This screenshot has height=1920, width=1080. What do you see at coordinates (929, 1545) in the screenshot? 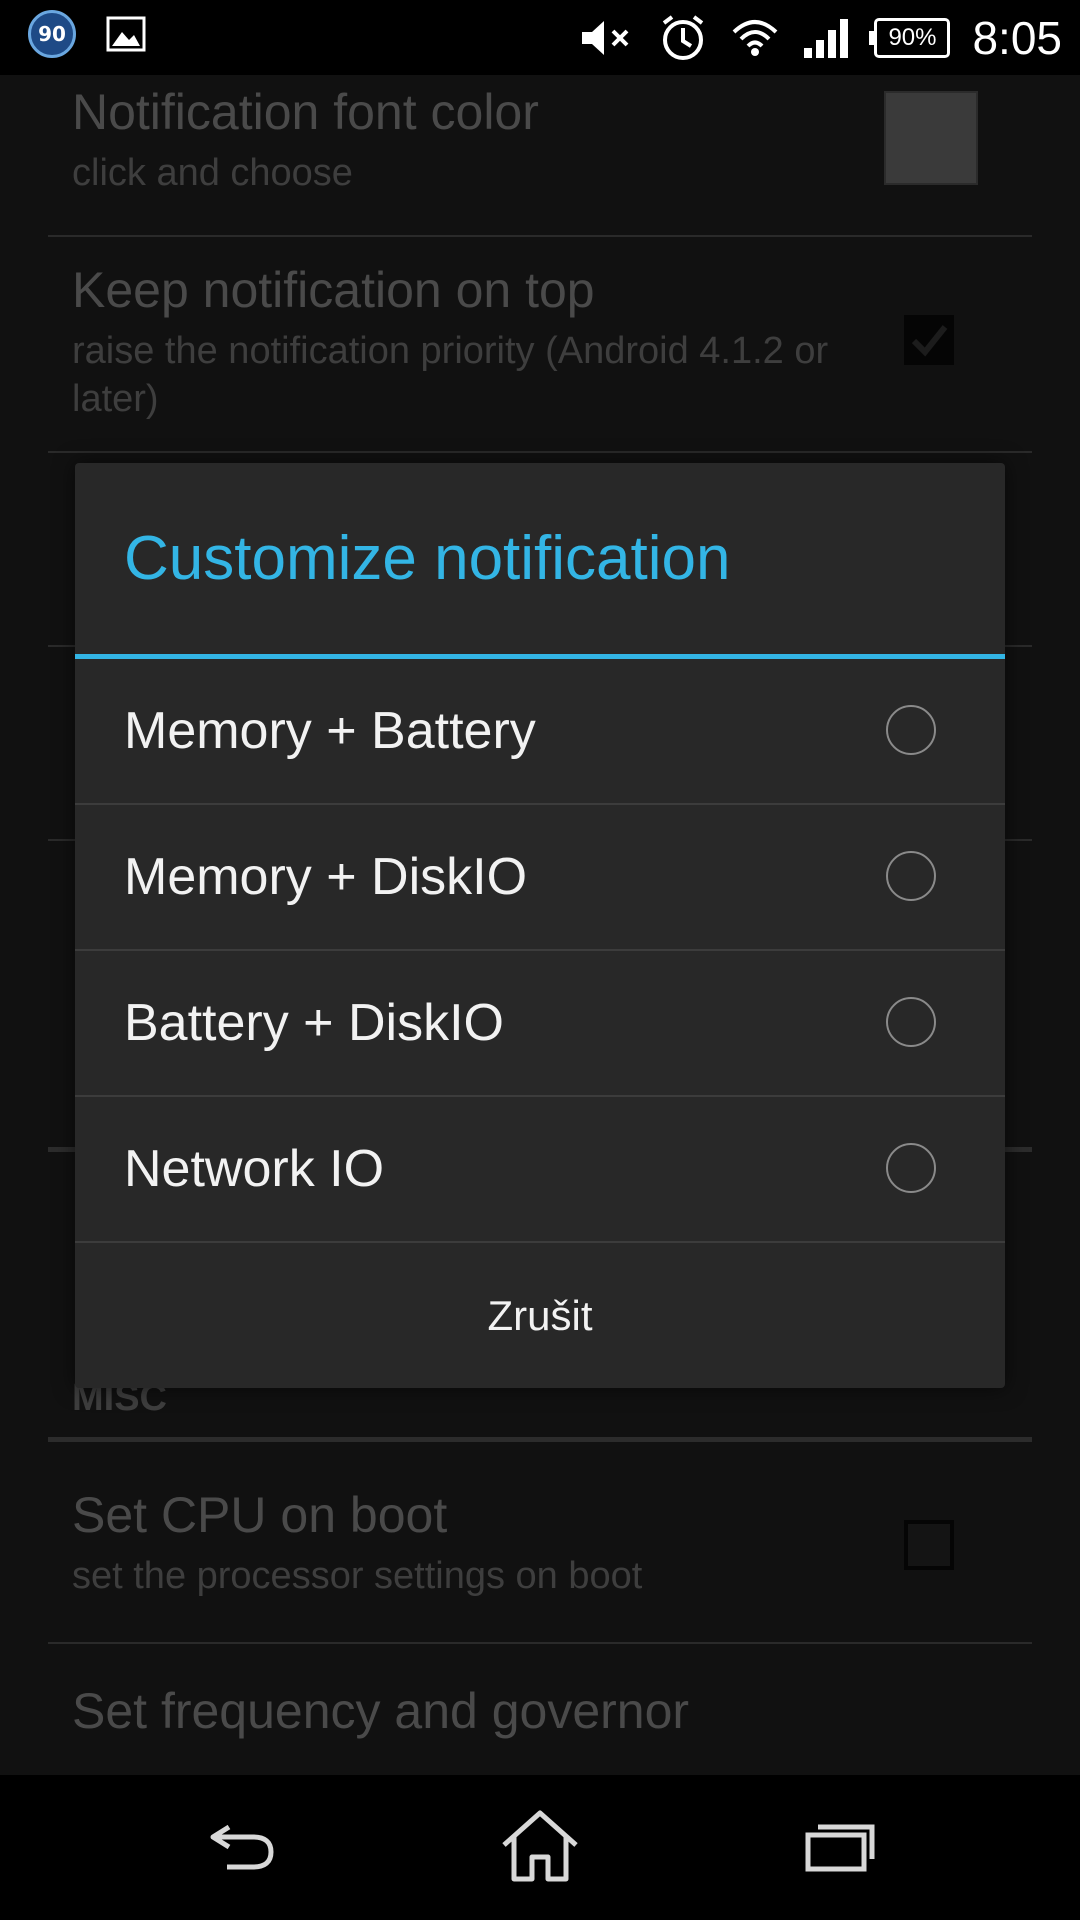
I see `checkbox-set-cpu-on-boot` at bounding box center [929, 1545].